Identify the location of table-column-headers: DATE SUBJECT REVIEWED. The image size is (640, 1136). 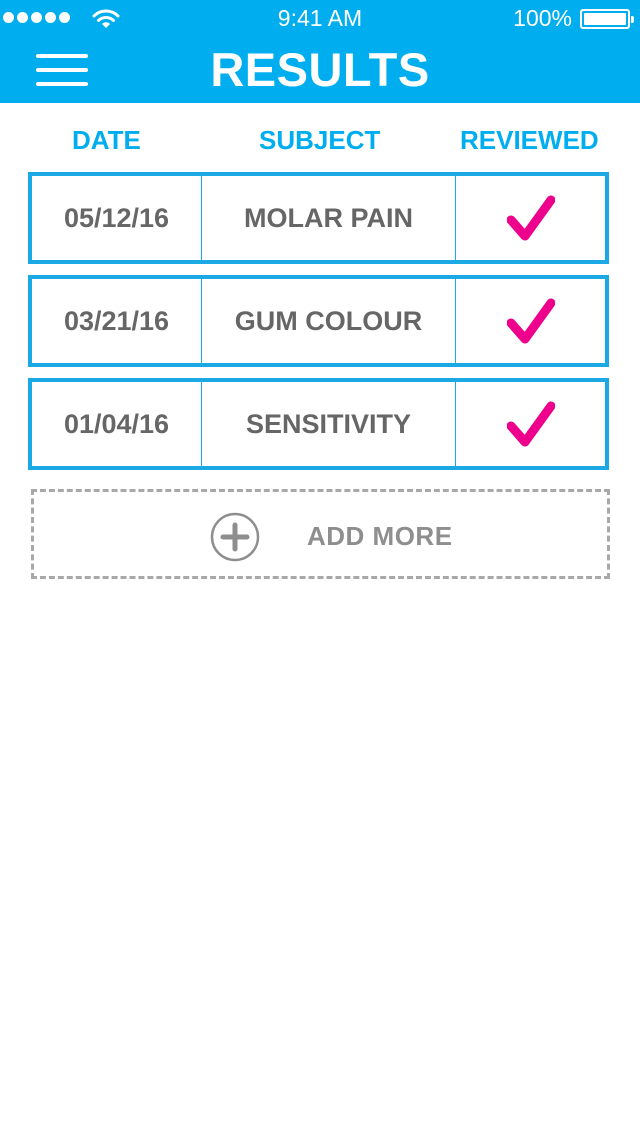
(320, 142).